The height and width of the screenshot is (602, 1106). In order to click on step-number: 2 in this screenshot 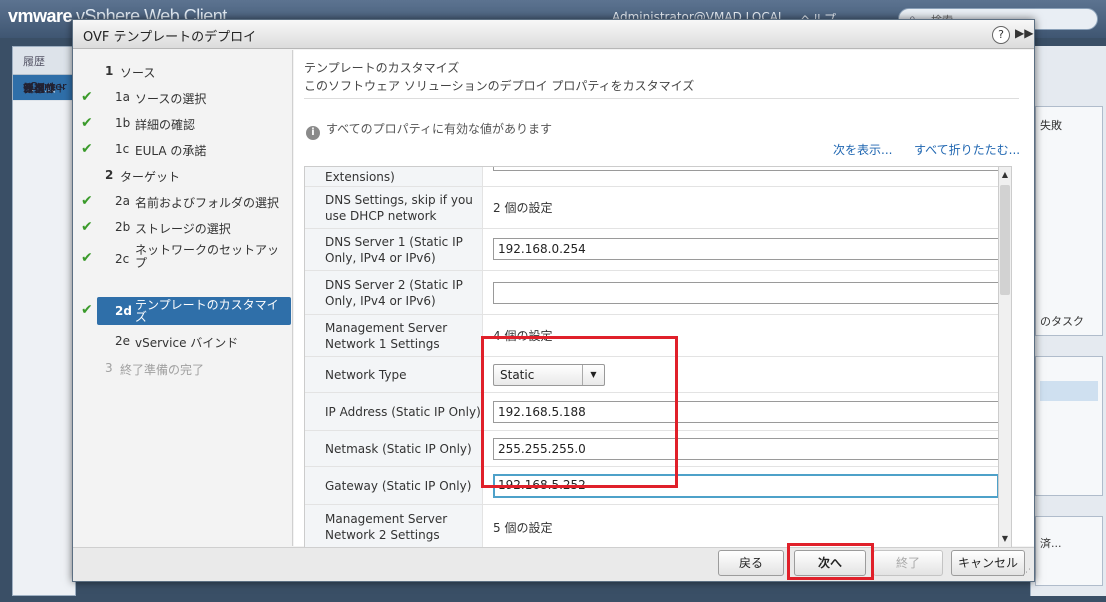, I will do `click(109, 175)`.